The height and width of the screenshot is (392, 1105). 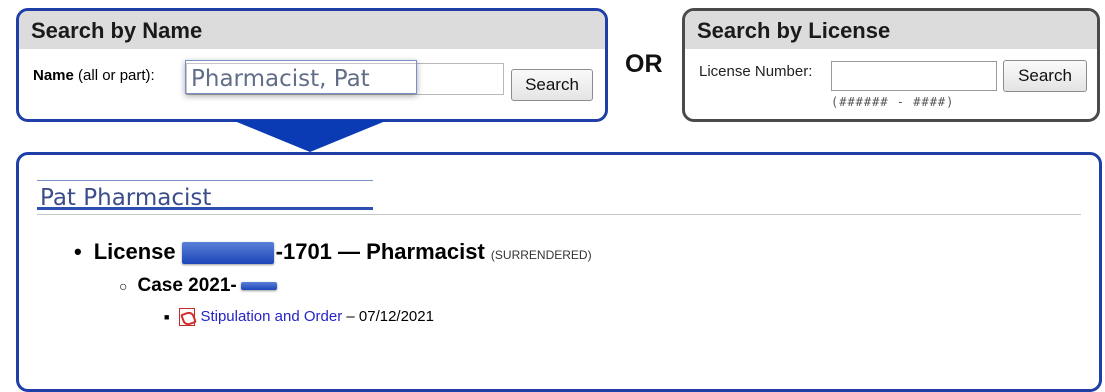 What do you see at coordinates (396, 316) in the screenshot?
I see `document-date: 07/12/2021` at bounding box center [396, 316].